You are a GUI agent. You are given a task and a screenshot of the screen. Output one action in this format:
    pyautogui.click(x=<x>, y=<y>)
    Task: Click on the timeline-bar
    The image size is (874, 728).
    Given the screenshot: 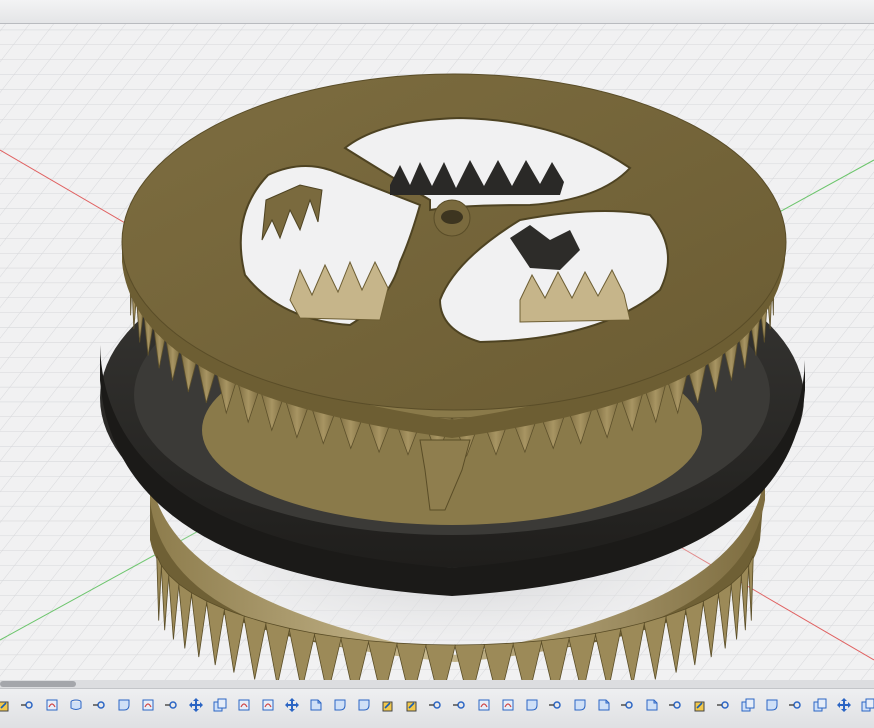 What is the action you would take?
    pyautogui.click(x=437, y=708)
    